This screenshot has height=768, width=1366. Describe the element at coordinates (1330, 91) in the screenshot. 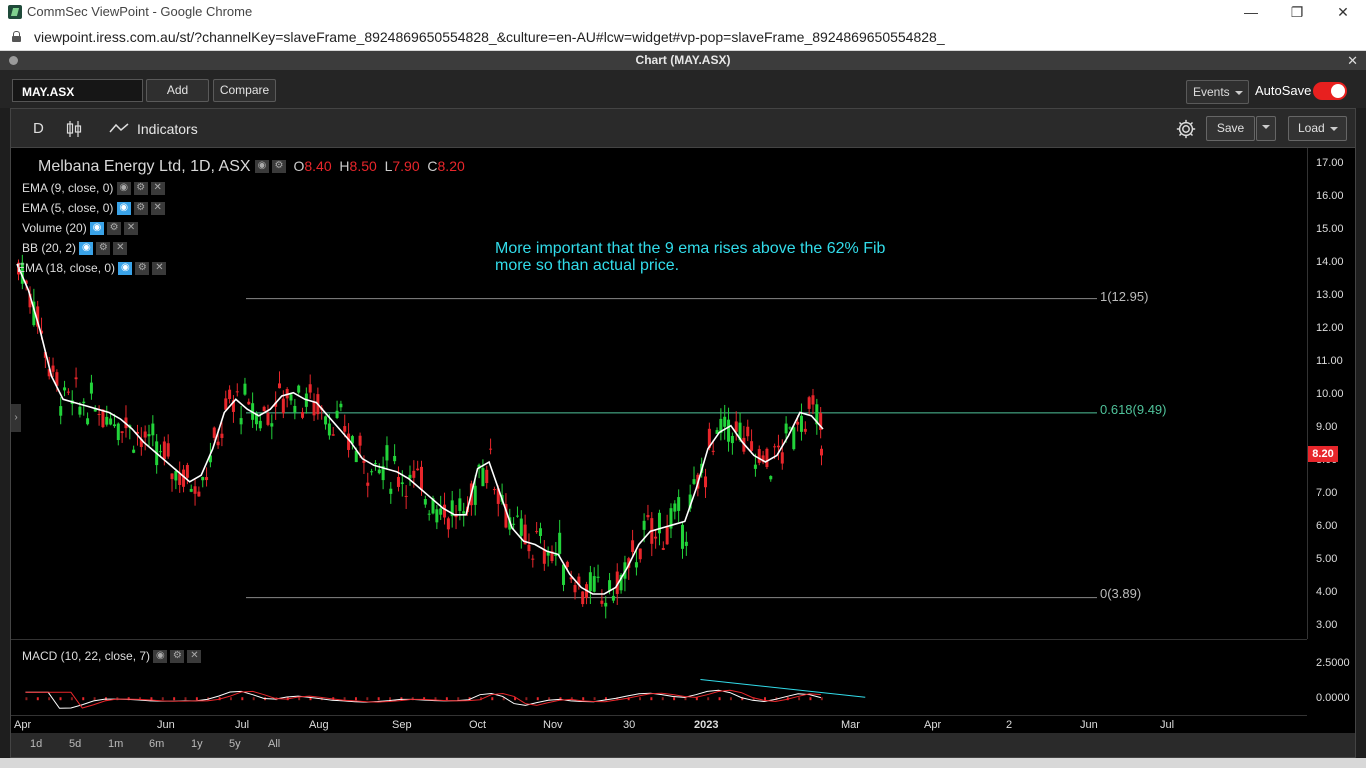

I see `autosave-toggle` at that location.